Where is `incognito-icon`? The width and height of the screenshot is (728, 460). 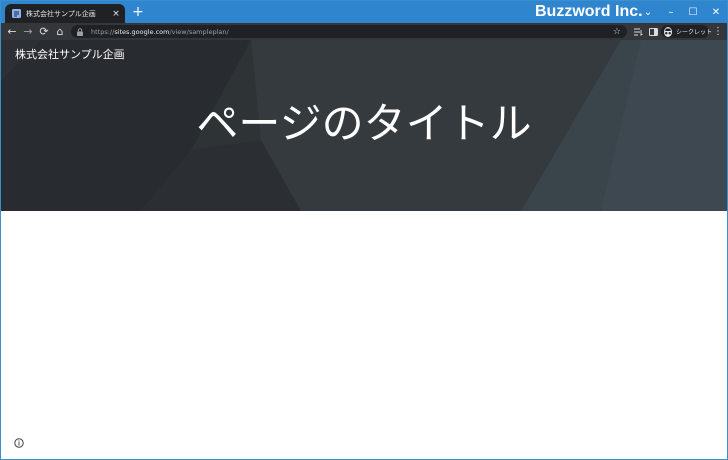
incognito-icon is located at coordinates (668, 31).